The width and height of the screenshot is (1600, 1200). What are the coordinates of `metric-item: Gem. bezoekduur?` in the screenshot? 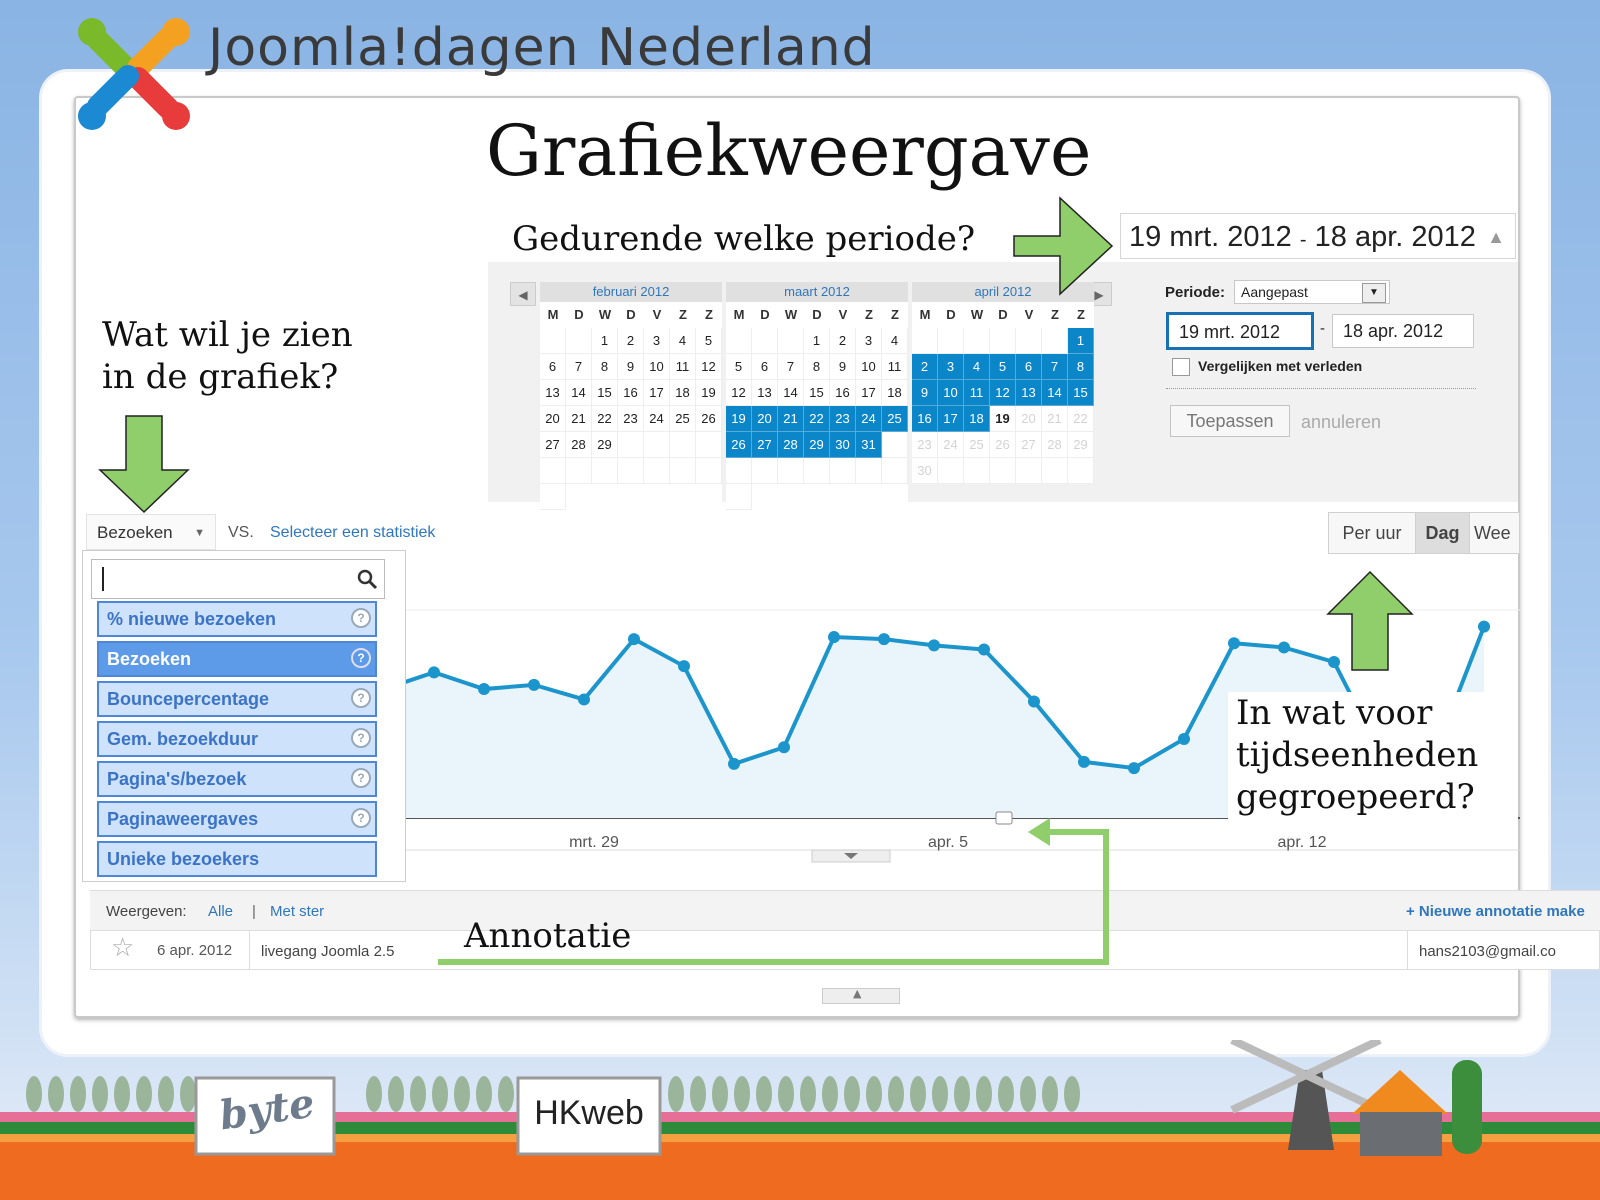 It's located at (237, 739).